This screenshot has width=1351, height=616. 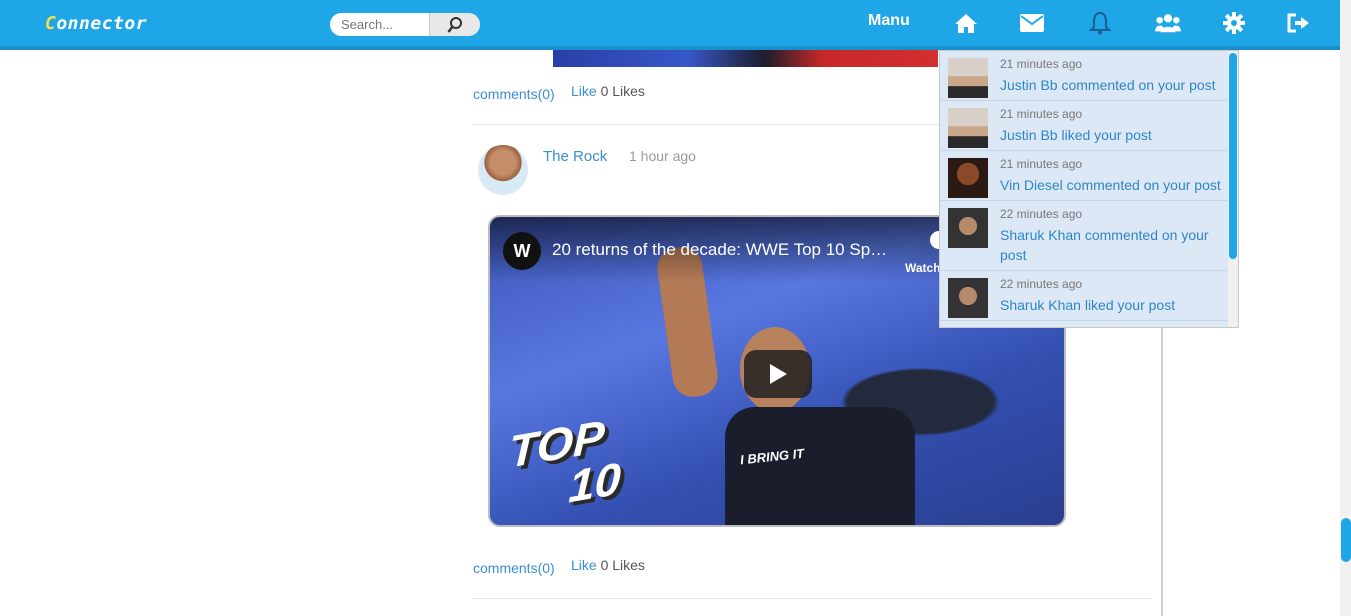 What do you see at coordinates (1162, 470) in the screenshot?
I see `feed-right-border` at bounding box center [1162, 470].